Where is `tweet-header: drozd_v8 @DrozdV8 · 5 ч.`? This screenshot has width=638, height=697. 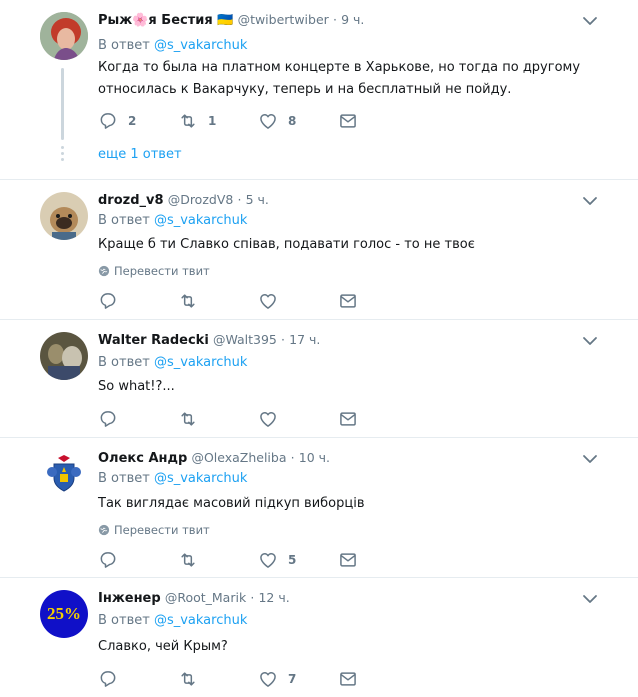 tweet-header: drozd_v8 @DrozdV8 · 5 ч. is located at coordinates (183, 200).